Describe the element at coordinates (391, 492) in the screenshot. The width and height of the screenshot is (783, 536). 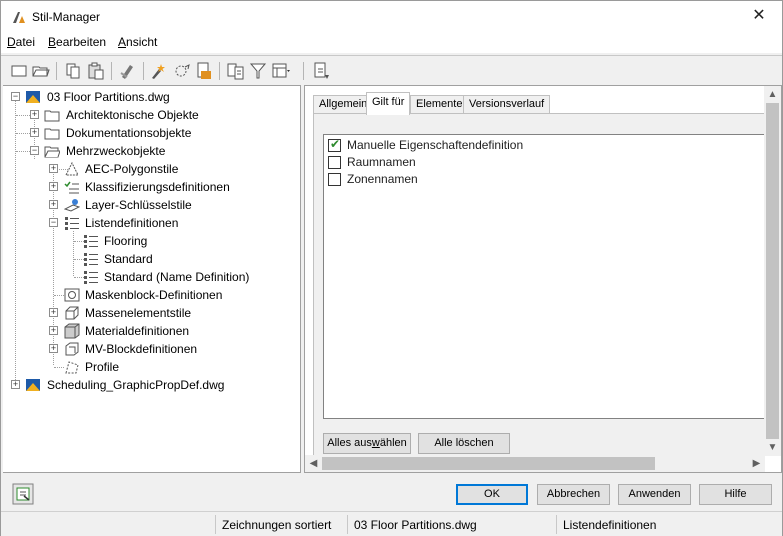
I see `dialog-button-bar: OK Abbrechen Anwenden Hilfe` at that location.